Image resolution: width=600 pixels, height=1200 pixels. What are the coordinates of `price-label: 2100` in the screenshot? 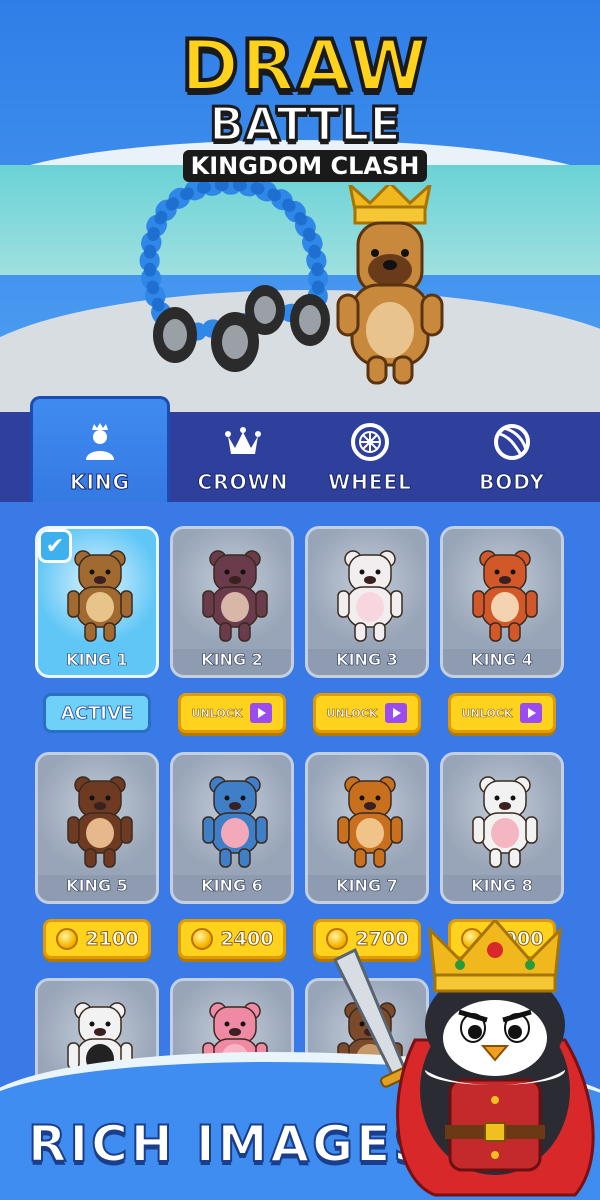 It's located at (112, 939).